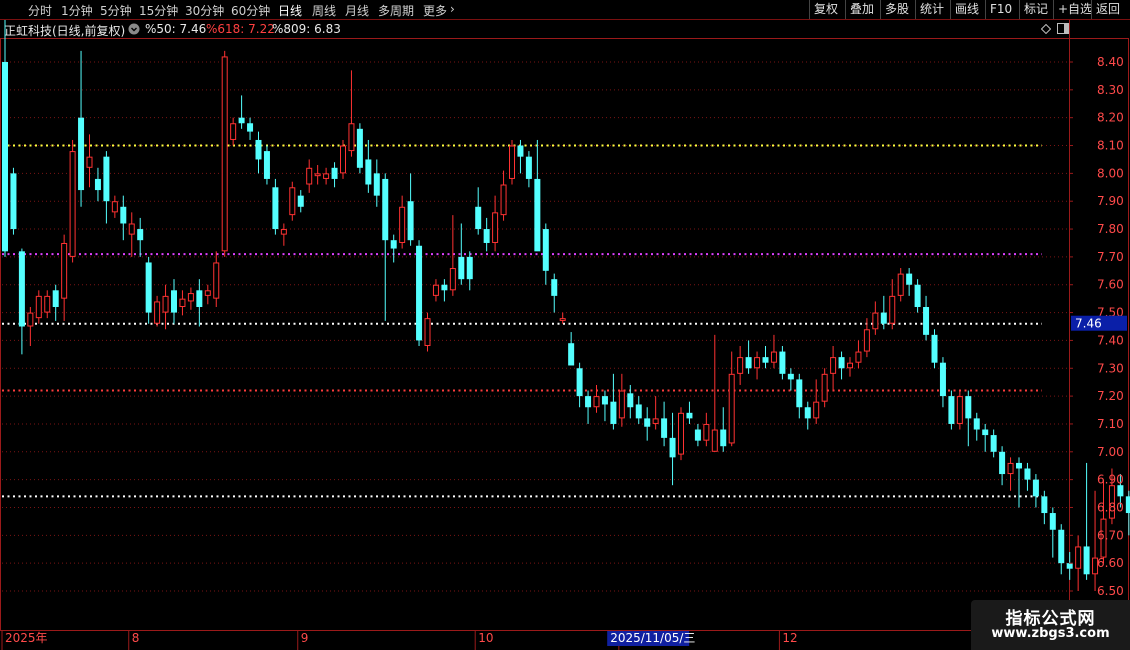  What do you see at coordinates (1110, 396) in the screenshot?
I see `y-tick-label: 7.20` at bounding box center [1110, 396].